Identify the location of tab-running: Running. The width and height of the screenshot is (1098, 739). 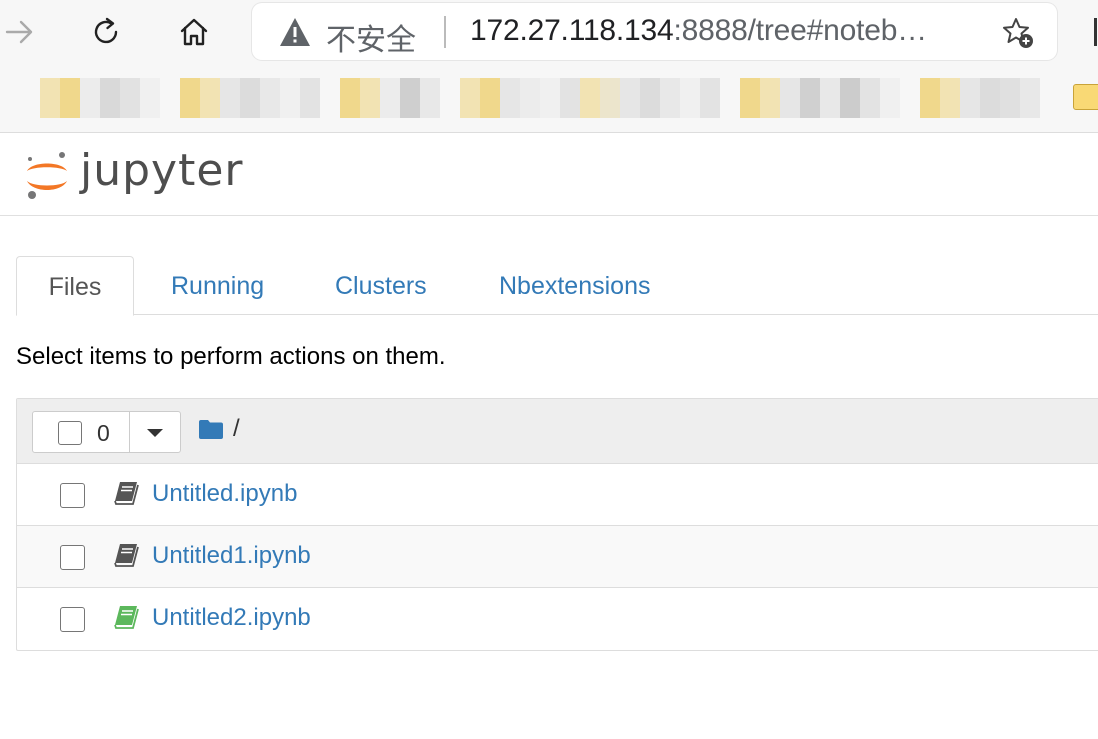
(217, 285).